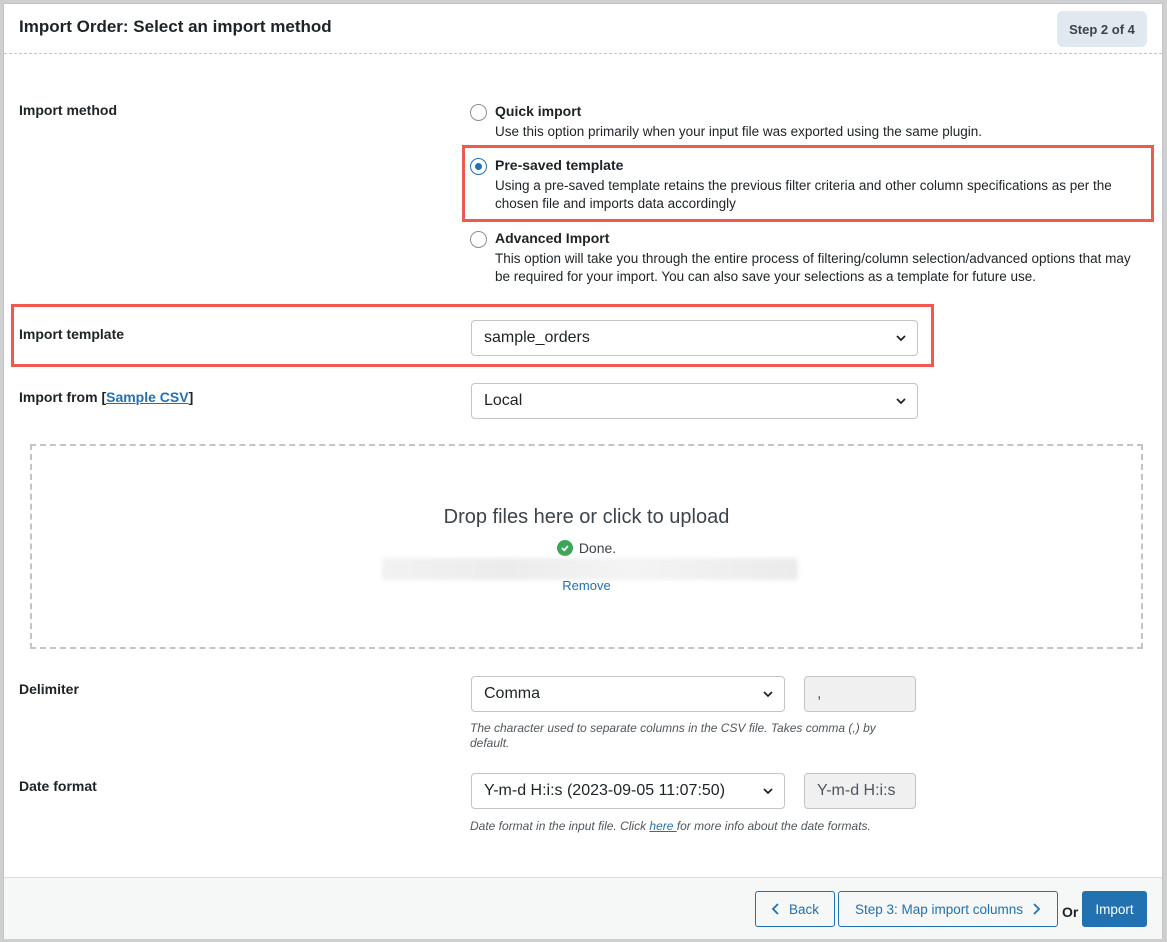  I want to click on import-from-select: Local, so click(694, 401).